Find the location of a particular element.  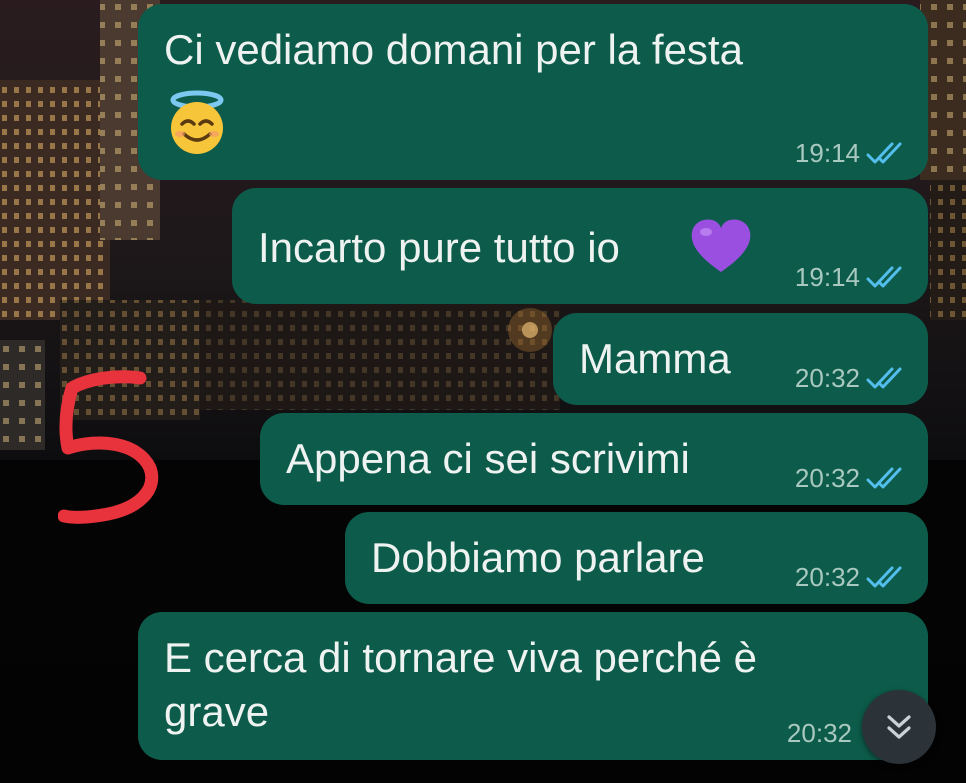

smiling-face-with-halo-icon is located at coordinates (197, 123).